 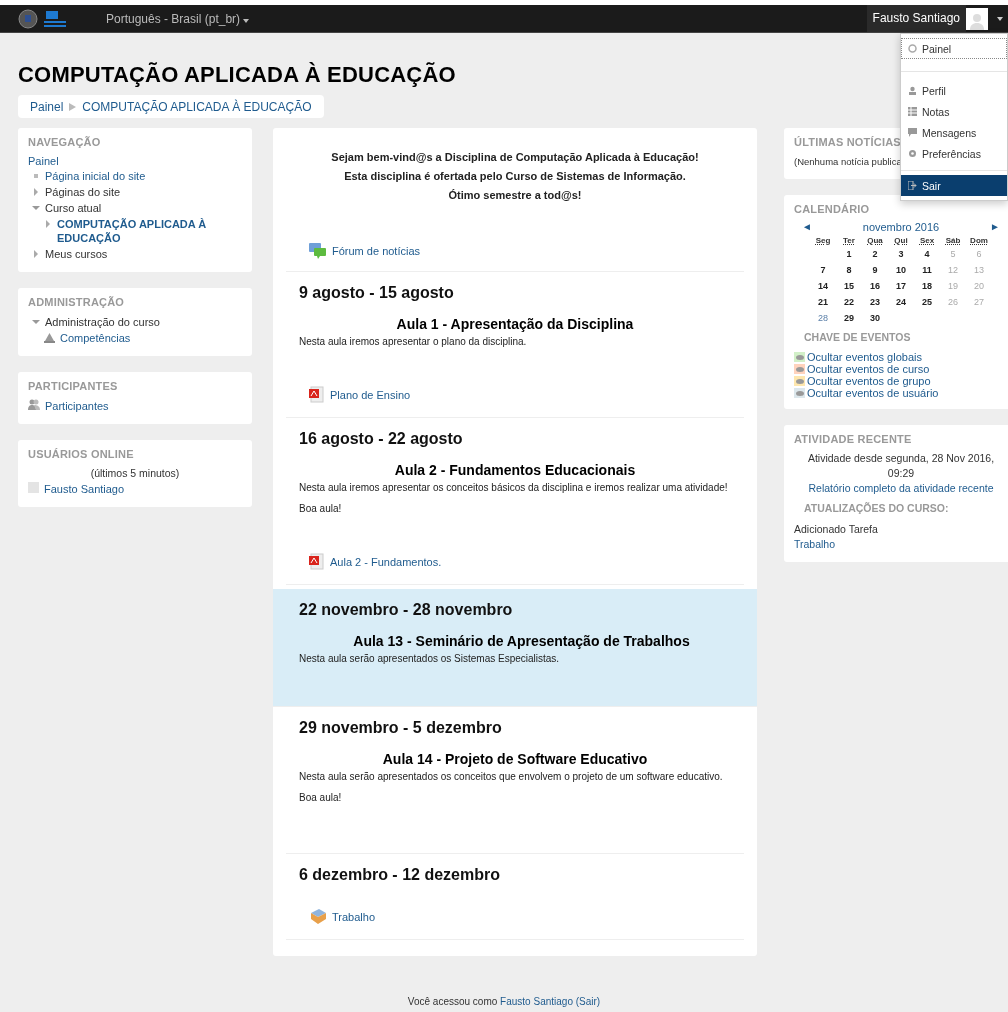 I want to click on nav-item: COMPUTAÇÃO APLICADA À EDUCAÇÃO, so click(x=149, y=231).